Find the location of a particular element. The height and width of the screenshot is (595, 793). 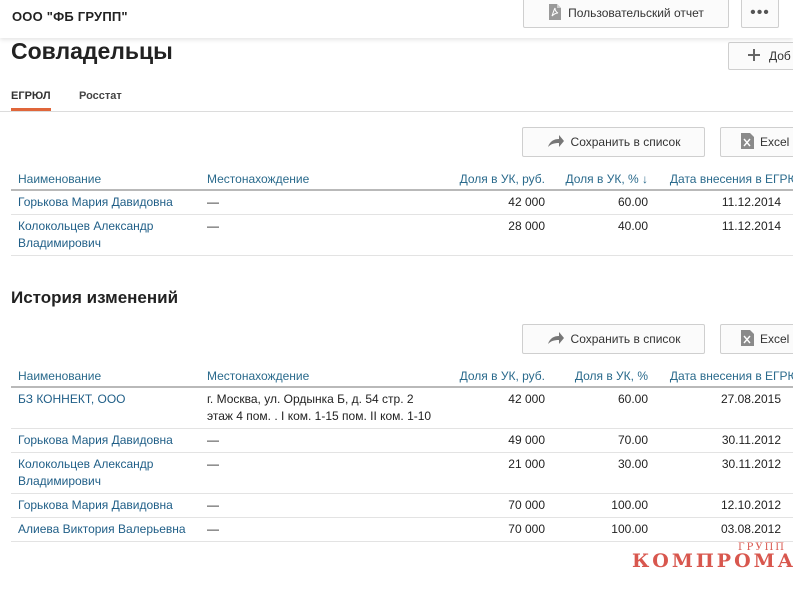

coowners-title: Совладельцы is located at coordinates (92, 51).